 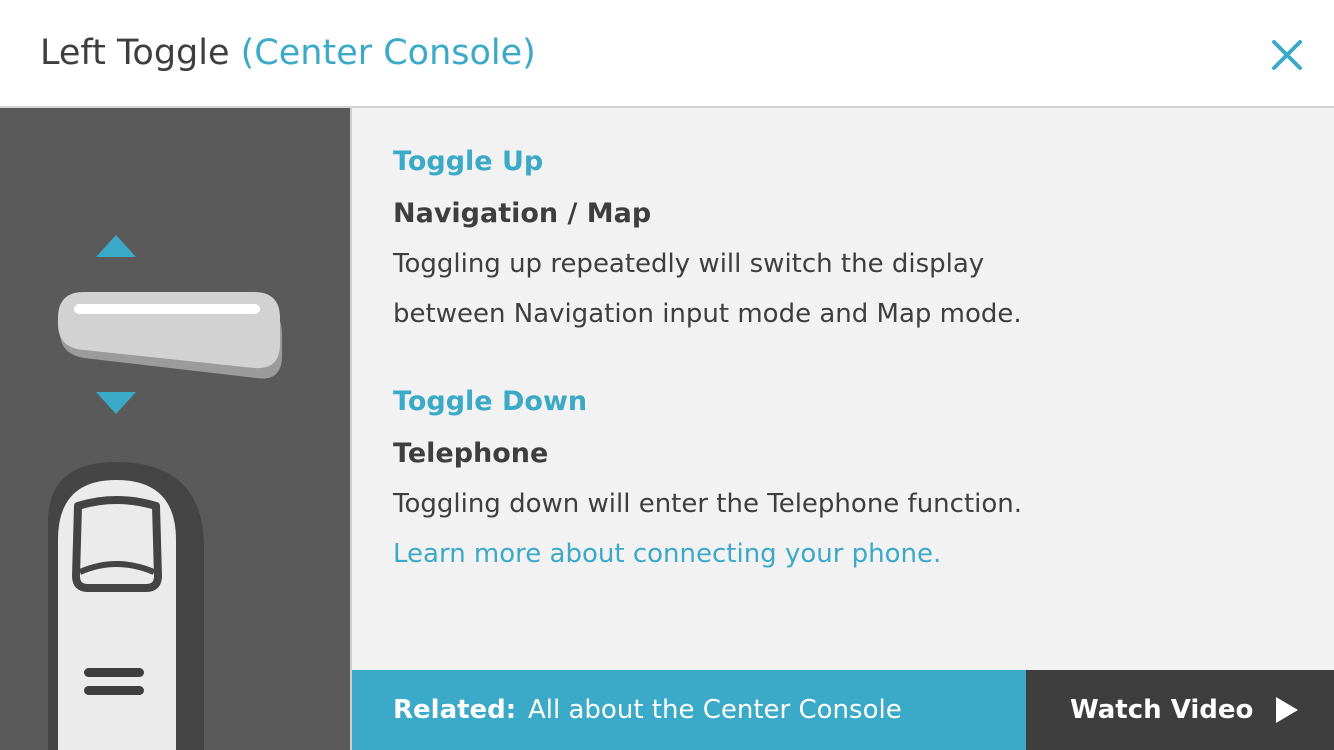 I want to click on page-title: Left Toggle (Center Console), so click(x=288, y=53).